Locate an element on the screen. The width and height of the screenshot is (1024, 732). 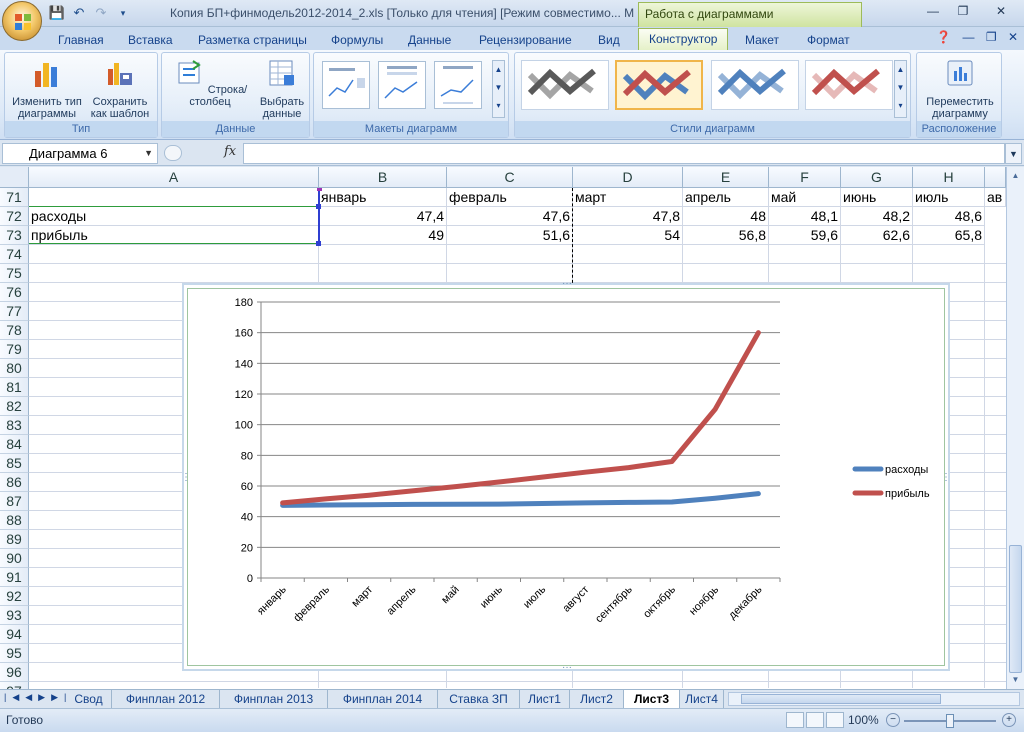
row-header: 72 is located at coordinates (14, 216).